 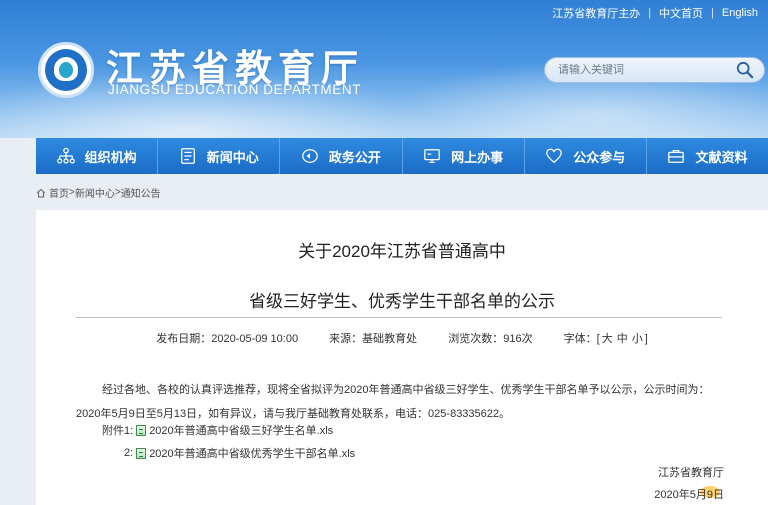 What do you see at coordinates (676, 156) in the screenshot?
I see `briefcase-icon` at bounding box center [676, 156].